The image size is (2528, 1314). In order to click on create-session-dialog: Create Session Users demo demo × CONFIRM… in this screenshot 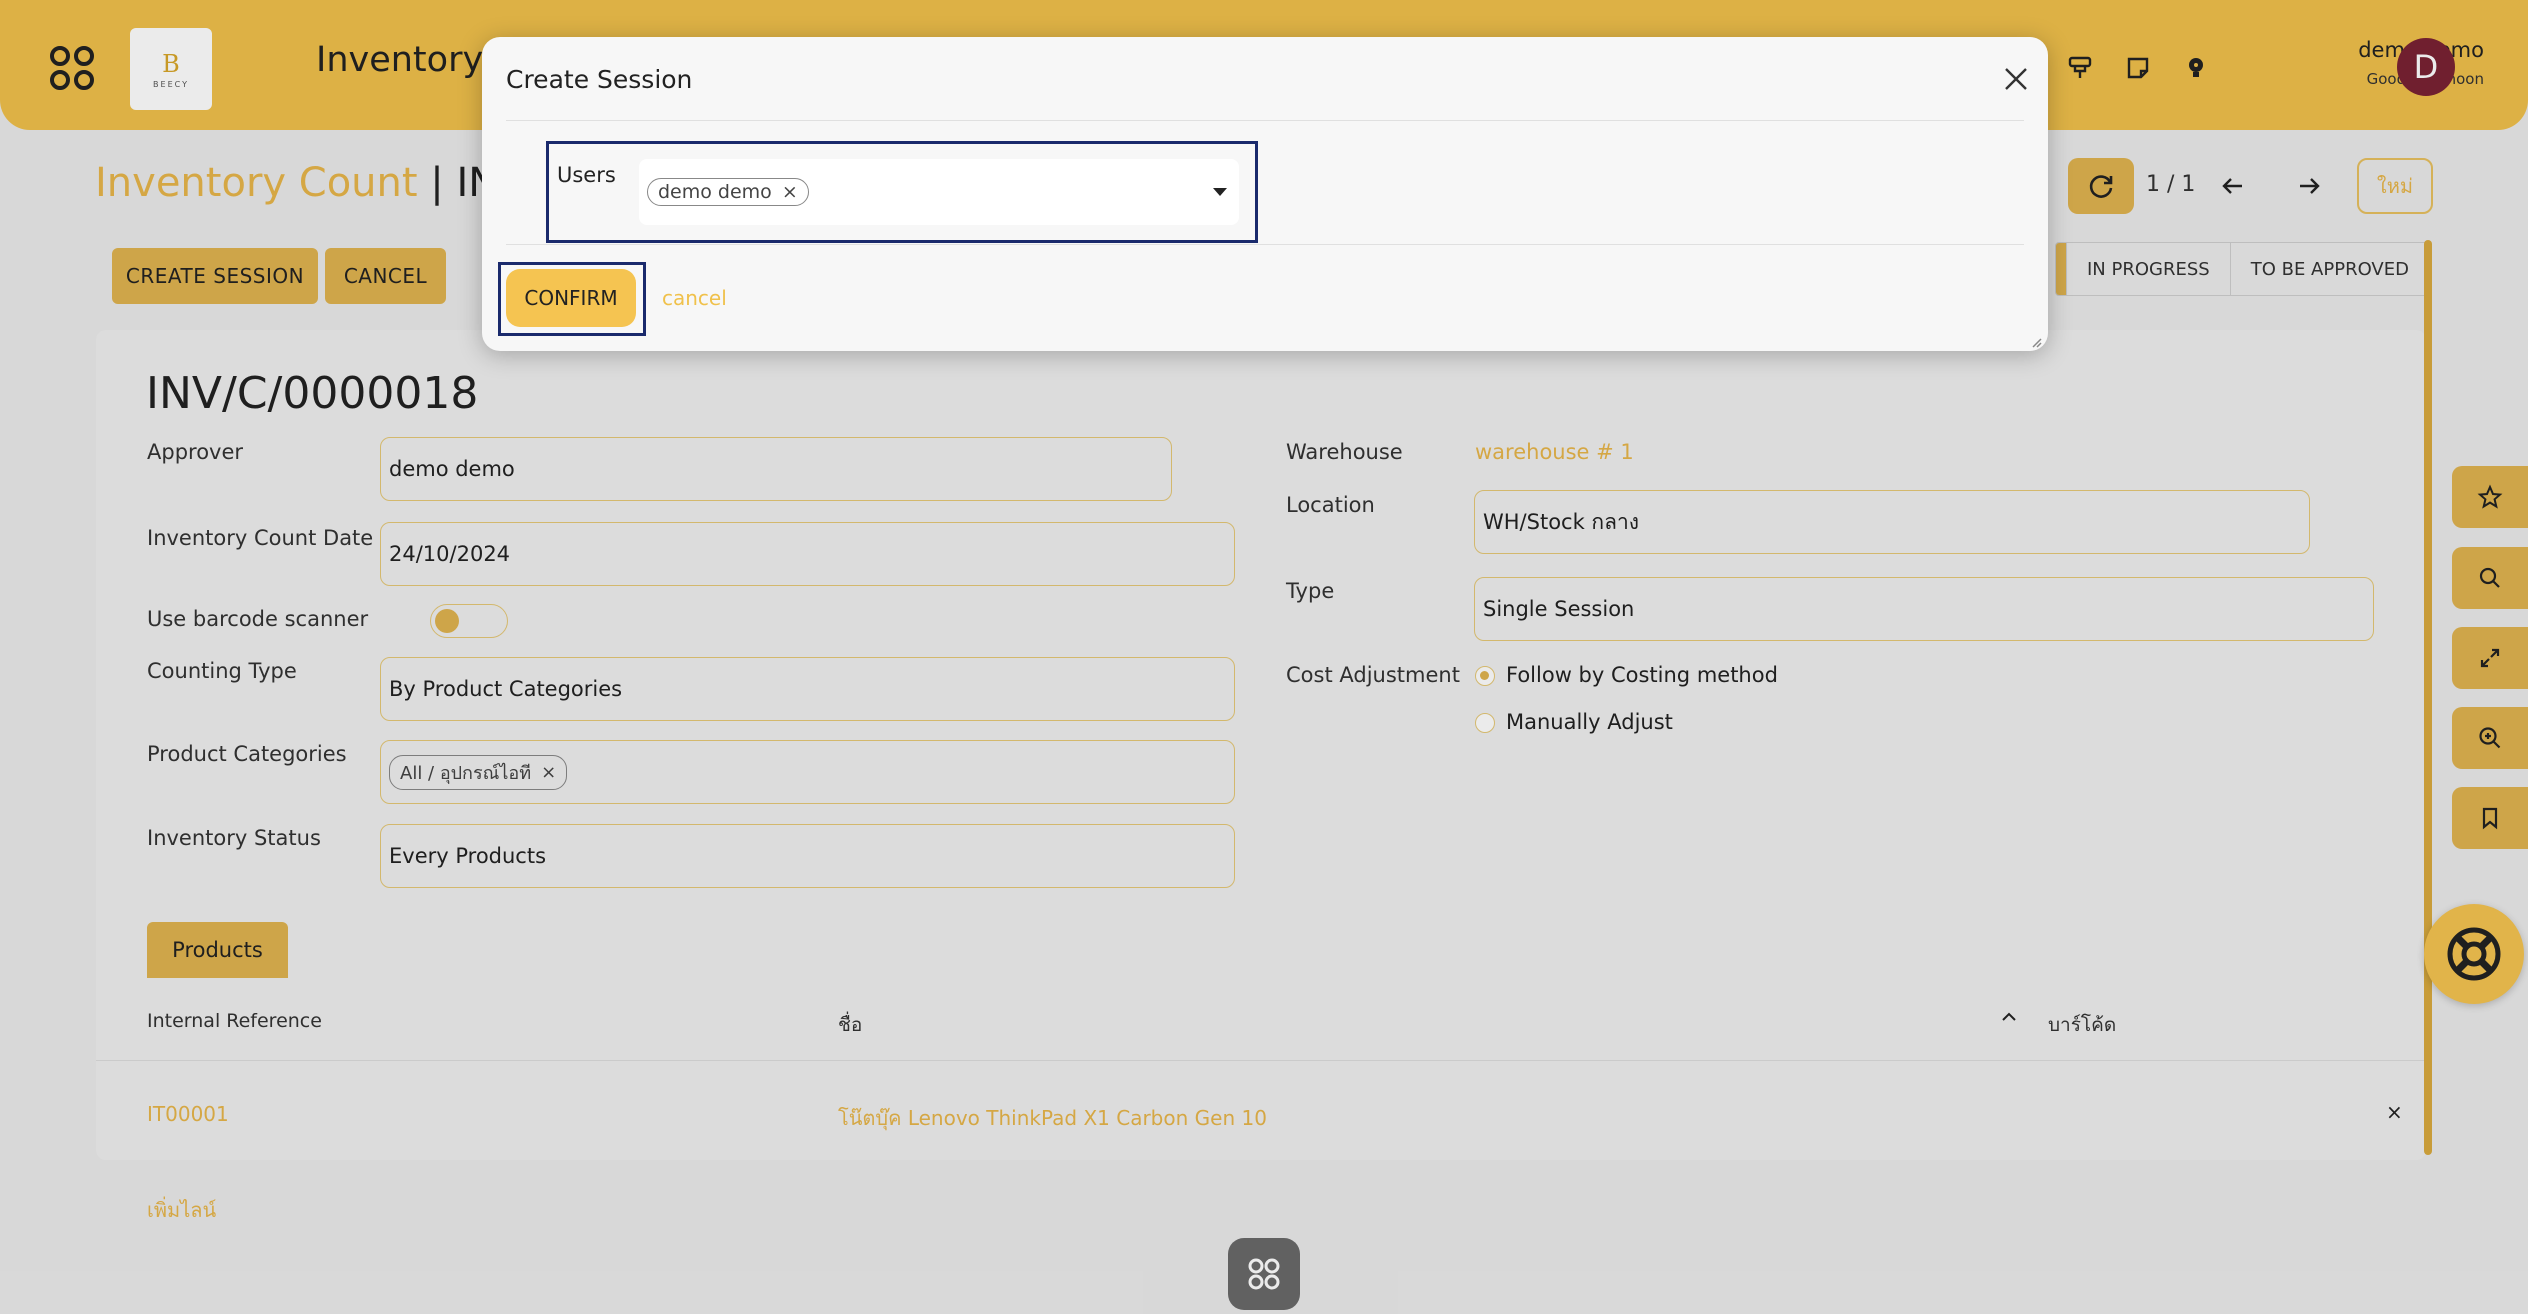, I will do `click(1265, 194)`.